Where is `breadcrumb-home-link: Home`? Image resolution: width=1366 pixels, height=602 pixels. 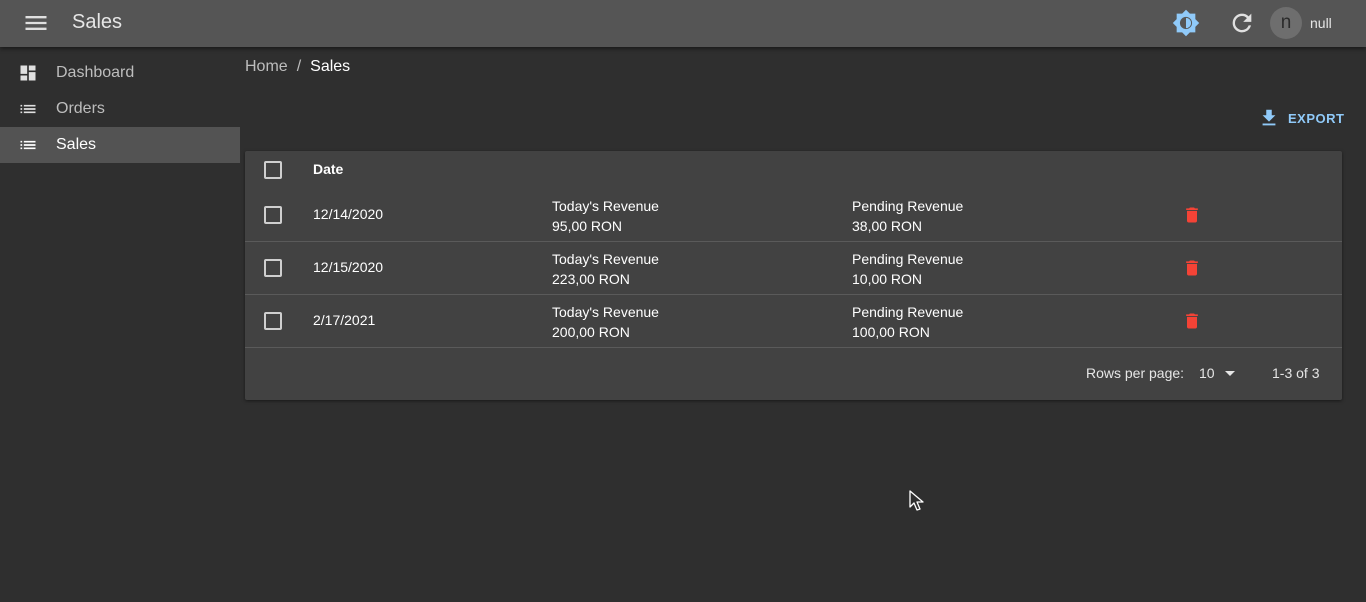
breadcrumb-home-link: Home is located at coordinates (266, 67).